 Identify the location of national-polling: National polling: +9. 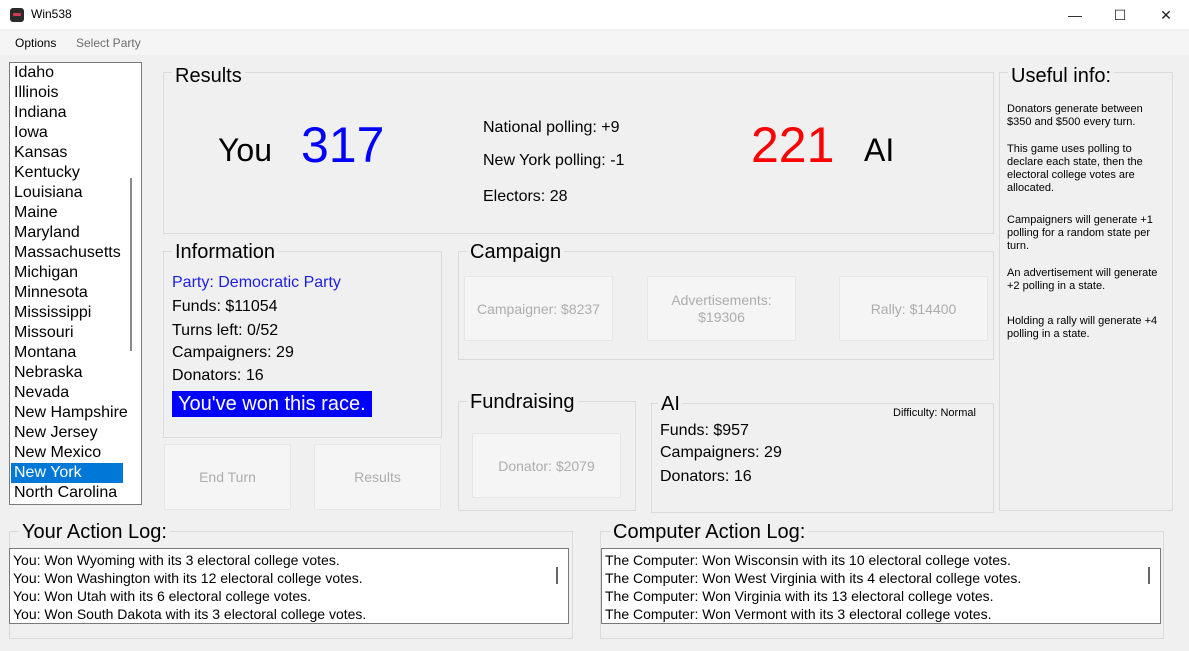
(551, 127).